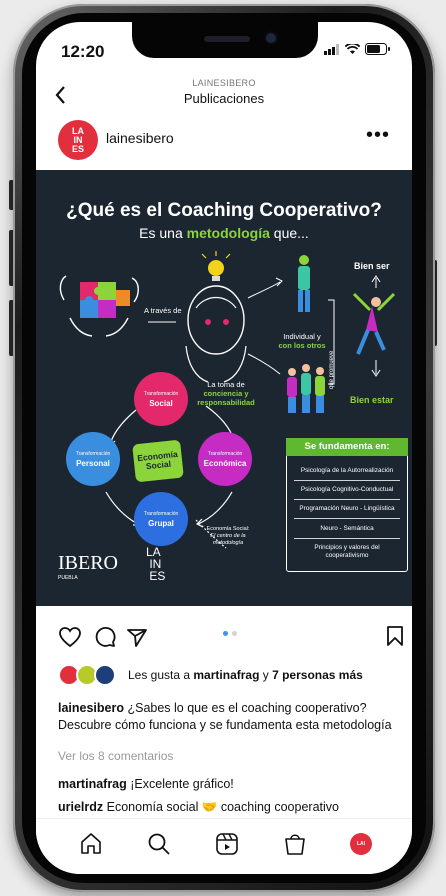  What do you see at coordinates (372, 266) in the screenshot?
I see `label-bien-ser: Bien ser` at bounding box center [372, 266].